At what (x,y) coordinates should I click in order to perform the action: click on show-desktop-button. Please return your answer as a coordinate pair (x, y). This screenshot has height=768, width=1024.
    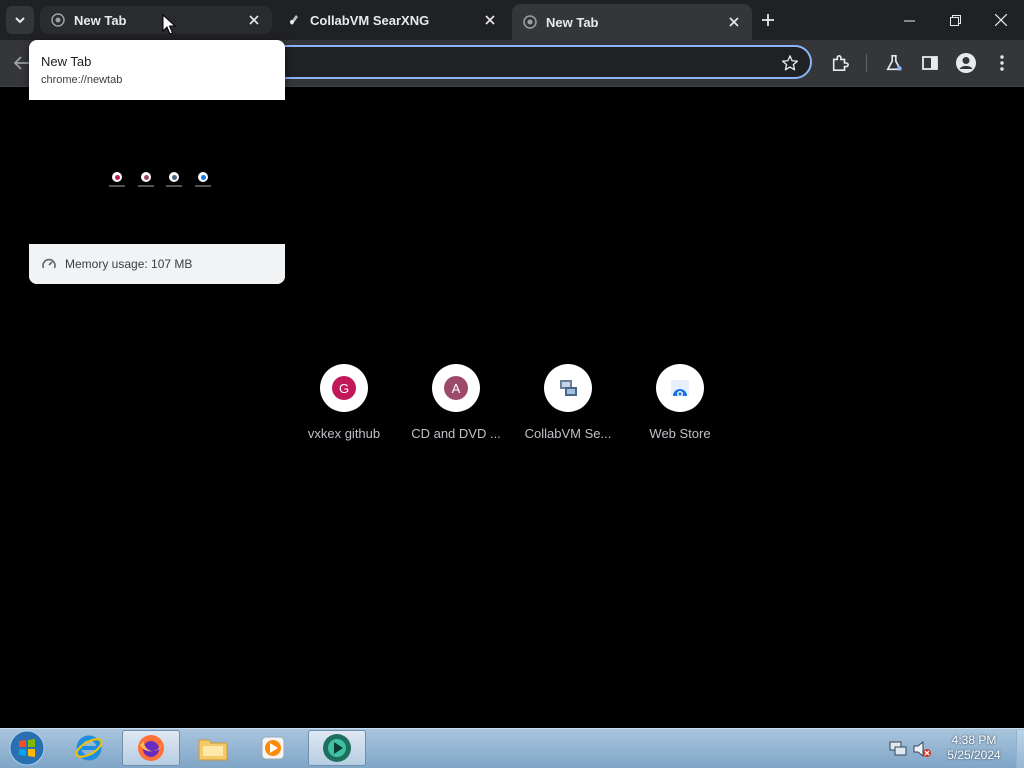
    Looking at the image, I should click on (1020, 749).